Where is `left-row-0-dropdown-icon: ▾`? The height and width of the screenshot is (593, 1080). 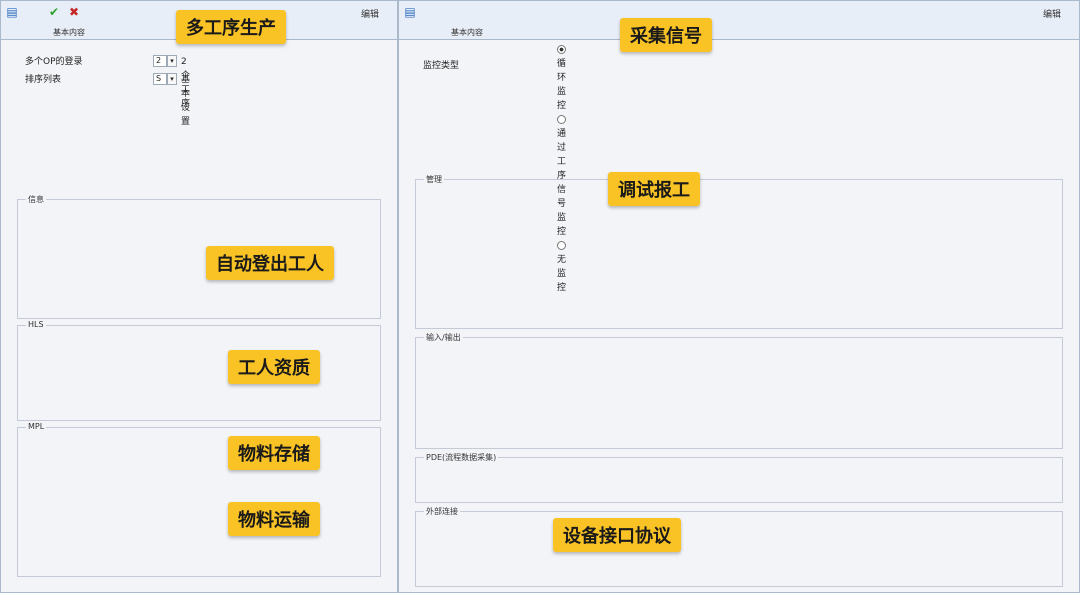 left-row-0-dropdown-icon: ▾ is located at coordinates (172, 61).